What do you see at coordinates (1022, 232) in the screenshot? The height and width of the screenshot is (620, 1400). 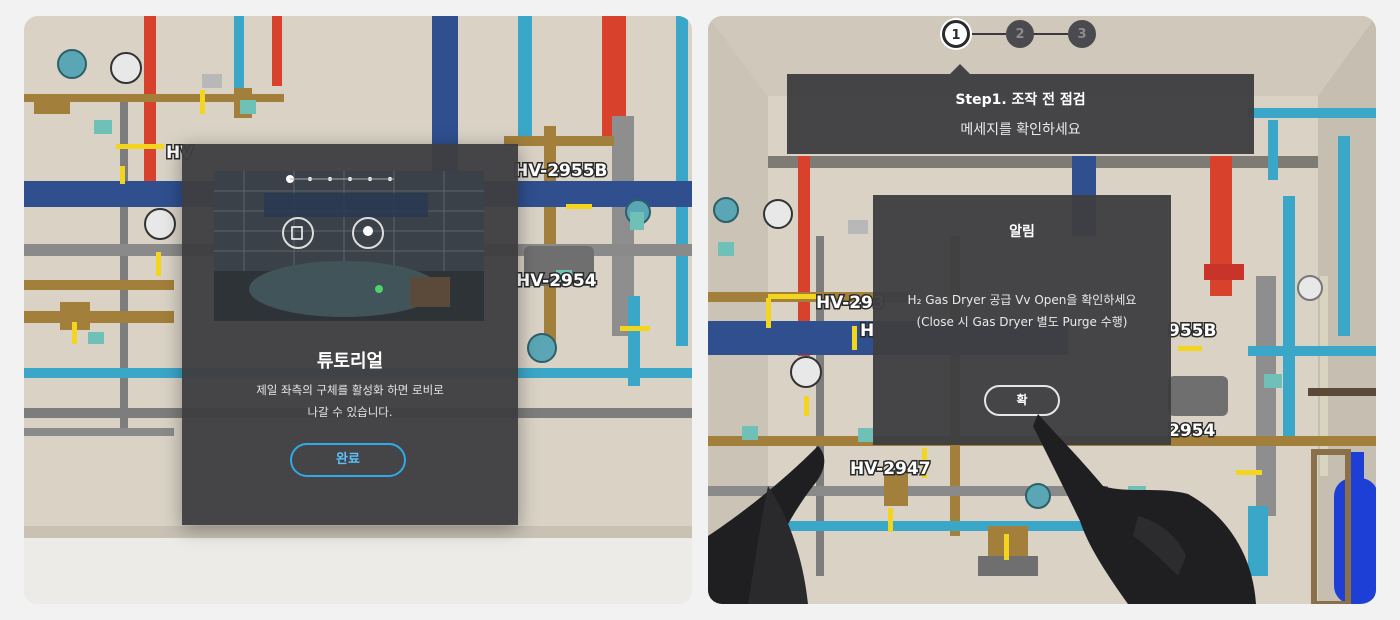 I see `notice-title: 알림` at bounding box center [1022, 232].